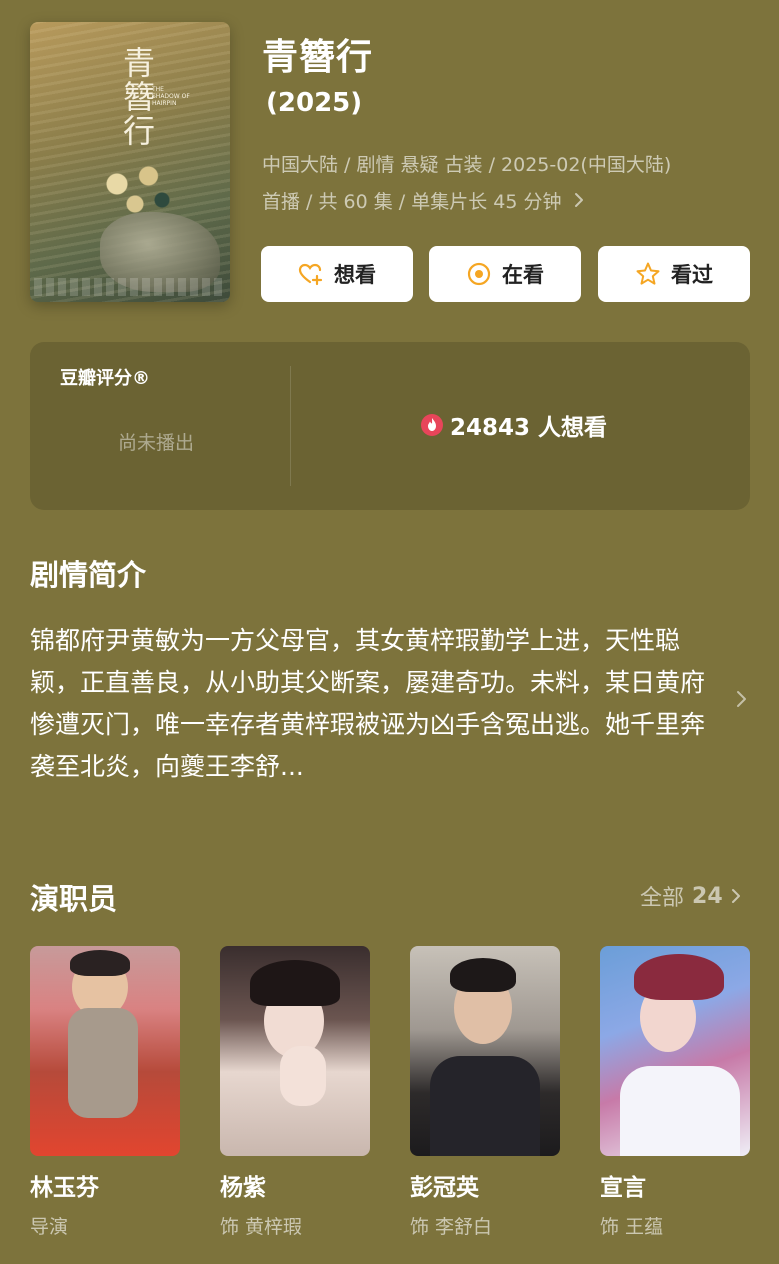 The width and height of the screenshot is (779, 1264). Describe the element at coordinates (171, 96) in the screenshot. I see `poster-subtitle: THE SHADOW OF HAIRPIN` at that location.